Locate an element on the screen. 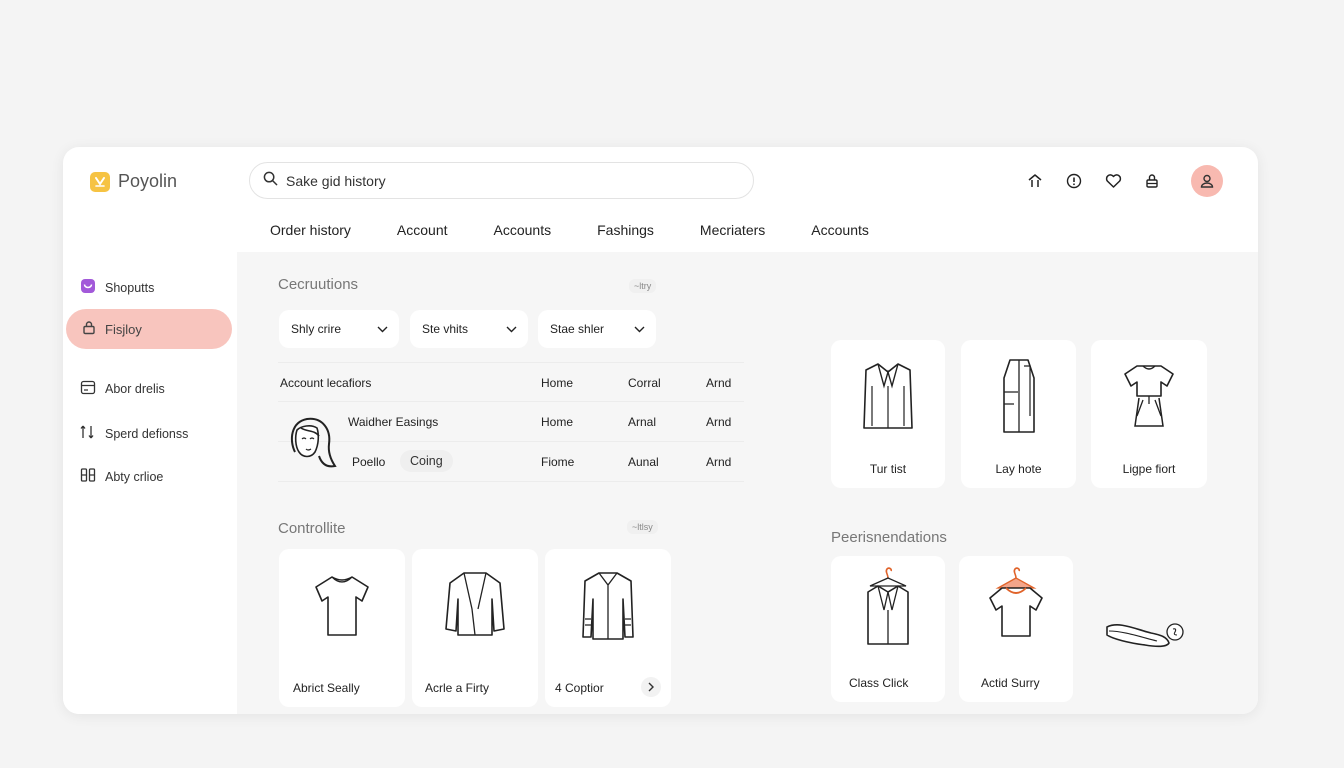 The image size is (1344, 768). user-icon is located at coordinates (1207, 181).